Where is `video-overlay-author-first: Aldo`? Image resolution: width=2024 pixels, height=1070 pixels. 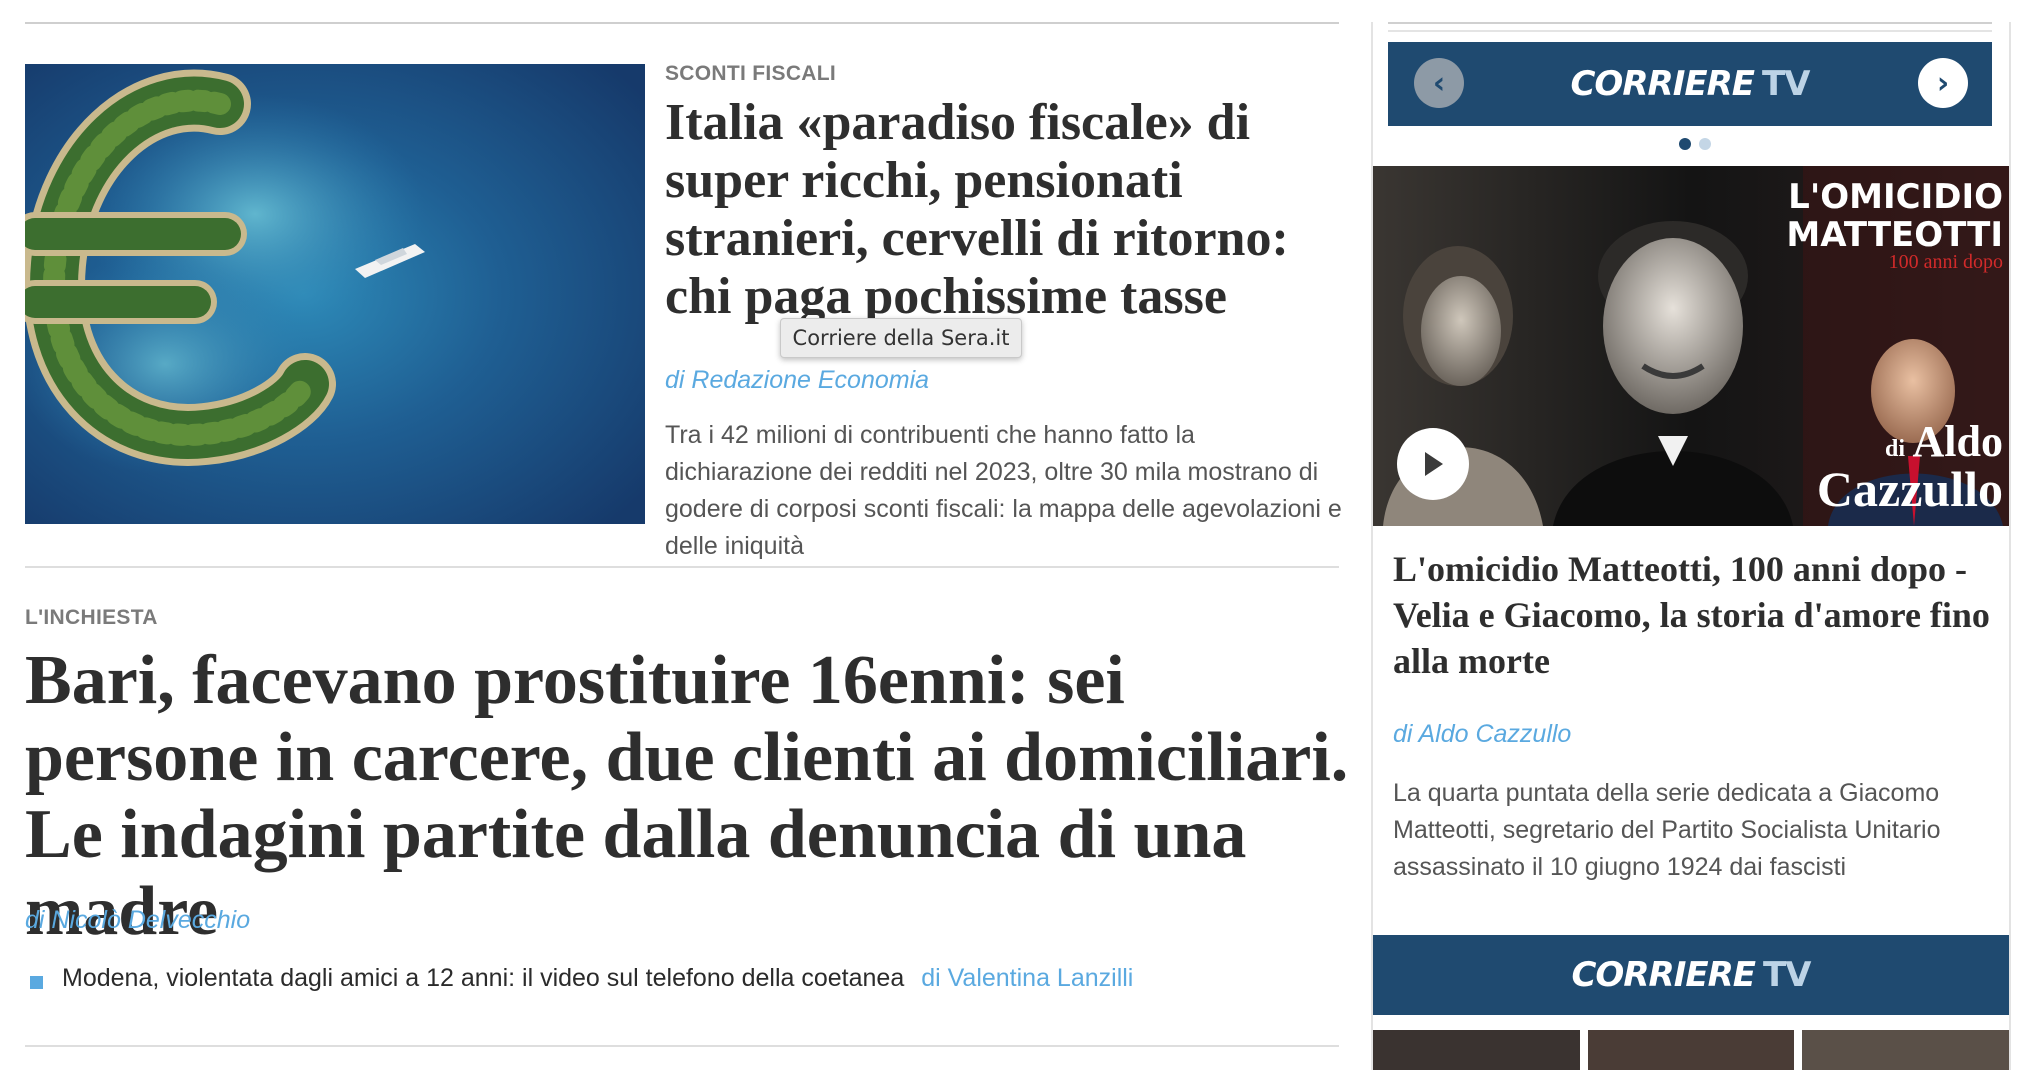 video-overlay-author-first: Aldo is located at coordinates (1958, 441).